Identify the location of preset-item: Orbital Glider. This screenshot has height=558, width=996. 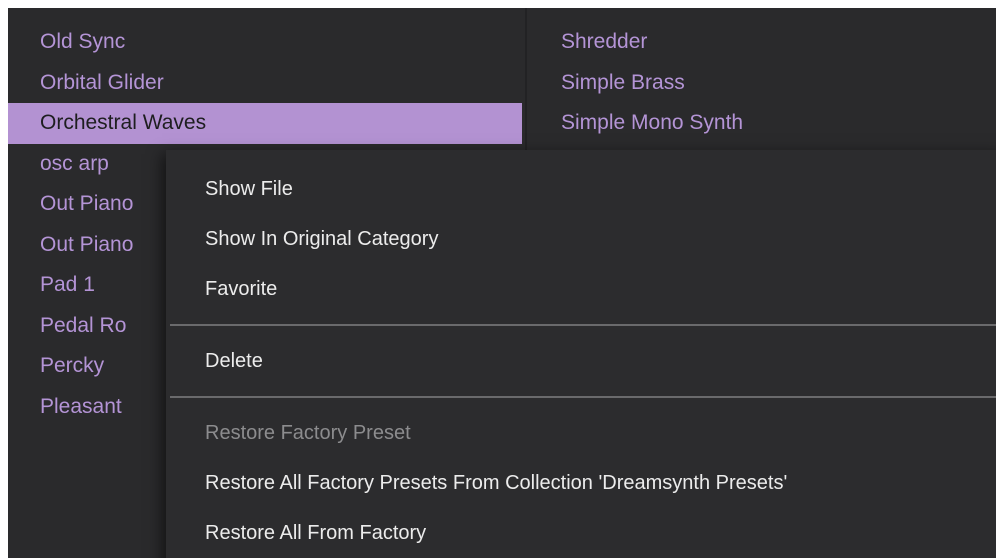
(265, 83).